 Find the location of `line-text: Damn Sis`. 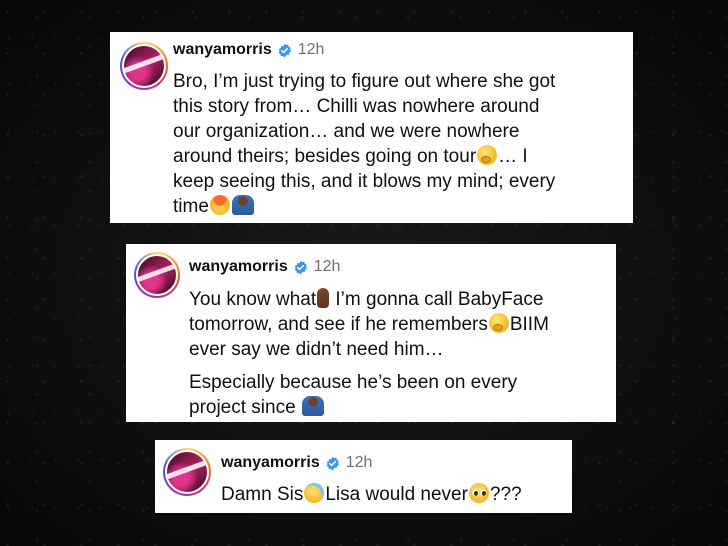

line-text: Damn Sis is located at coordinates (262, 494).